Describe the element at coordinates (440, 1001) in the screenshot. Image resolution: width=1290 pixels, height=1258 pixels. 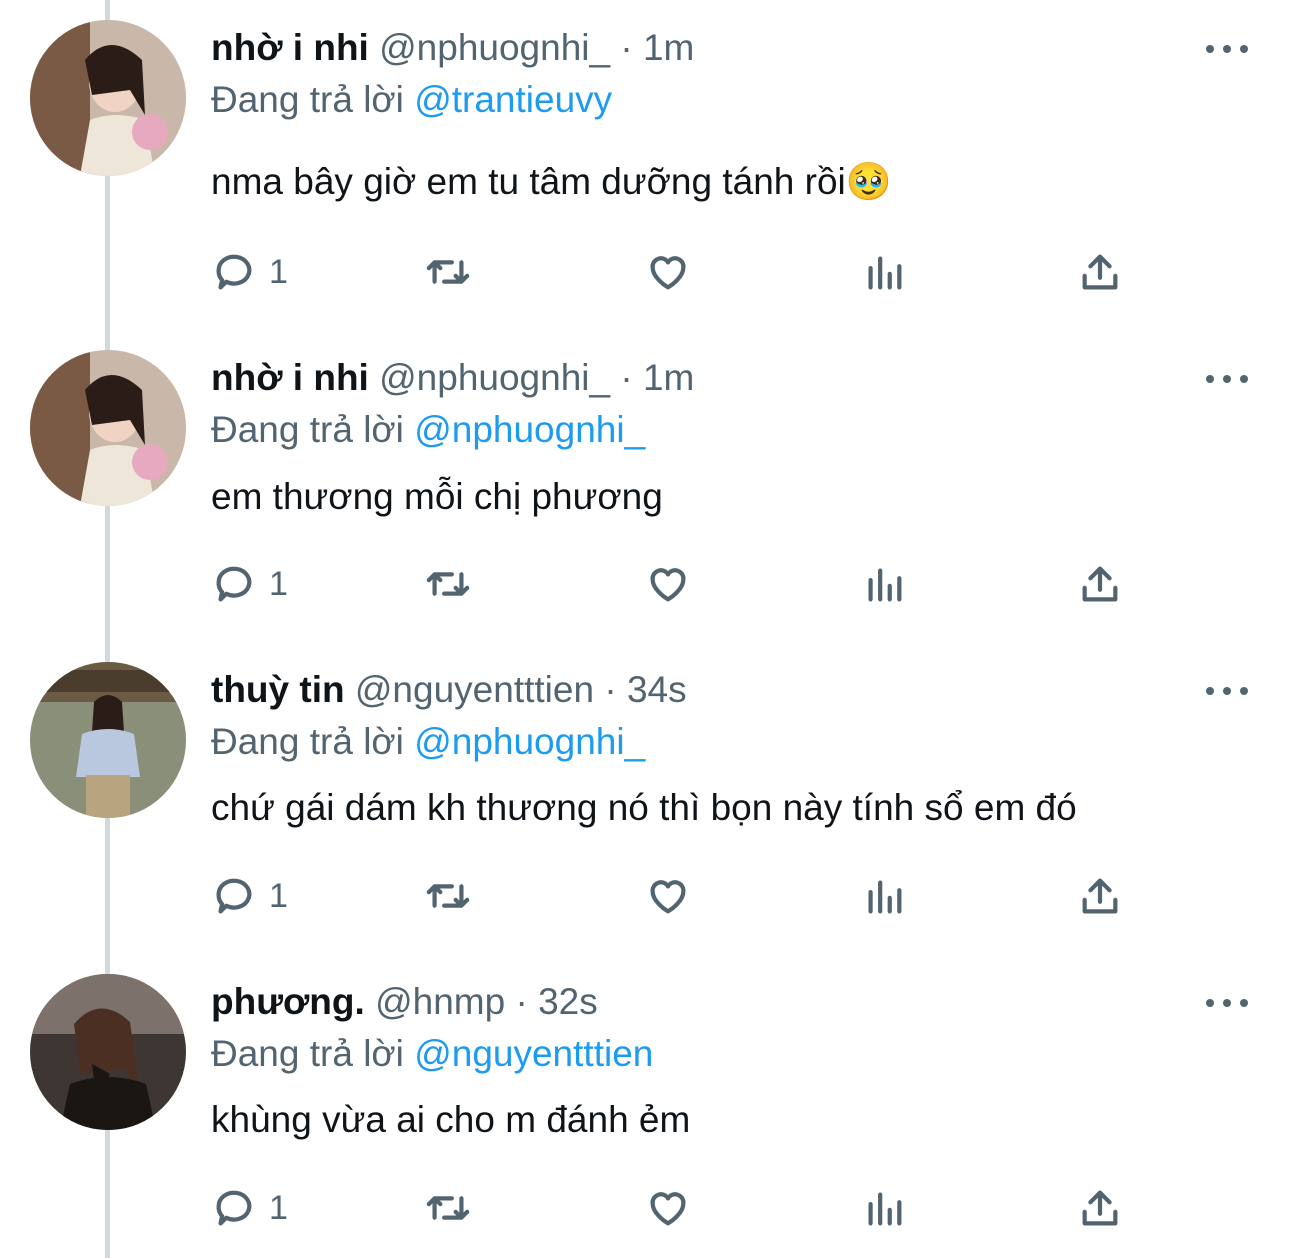
I see `user-handle: @hnmp` at that location.